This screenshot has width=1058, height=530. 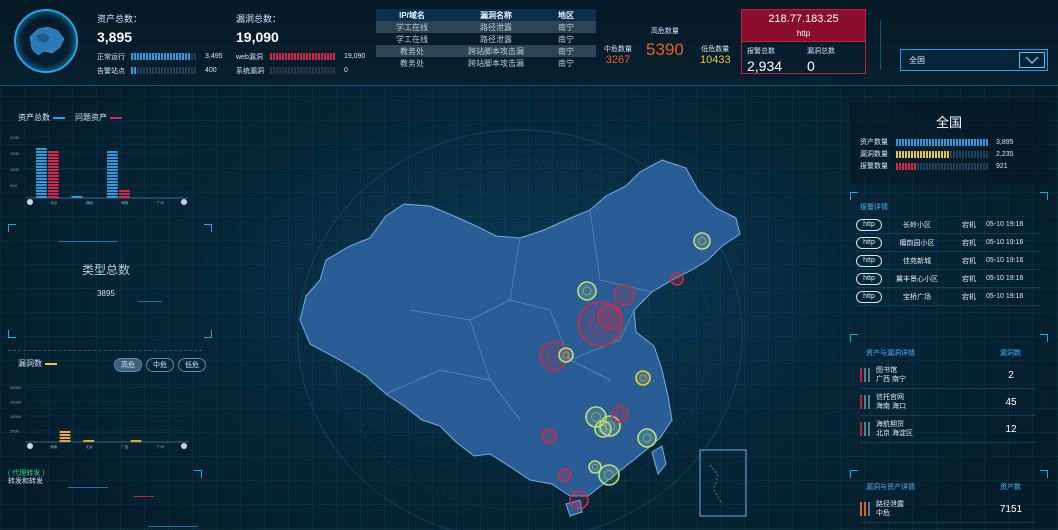 I want to click on chart1-legend: 资产总数 问题资产, so click(x=70, y=117).